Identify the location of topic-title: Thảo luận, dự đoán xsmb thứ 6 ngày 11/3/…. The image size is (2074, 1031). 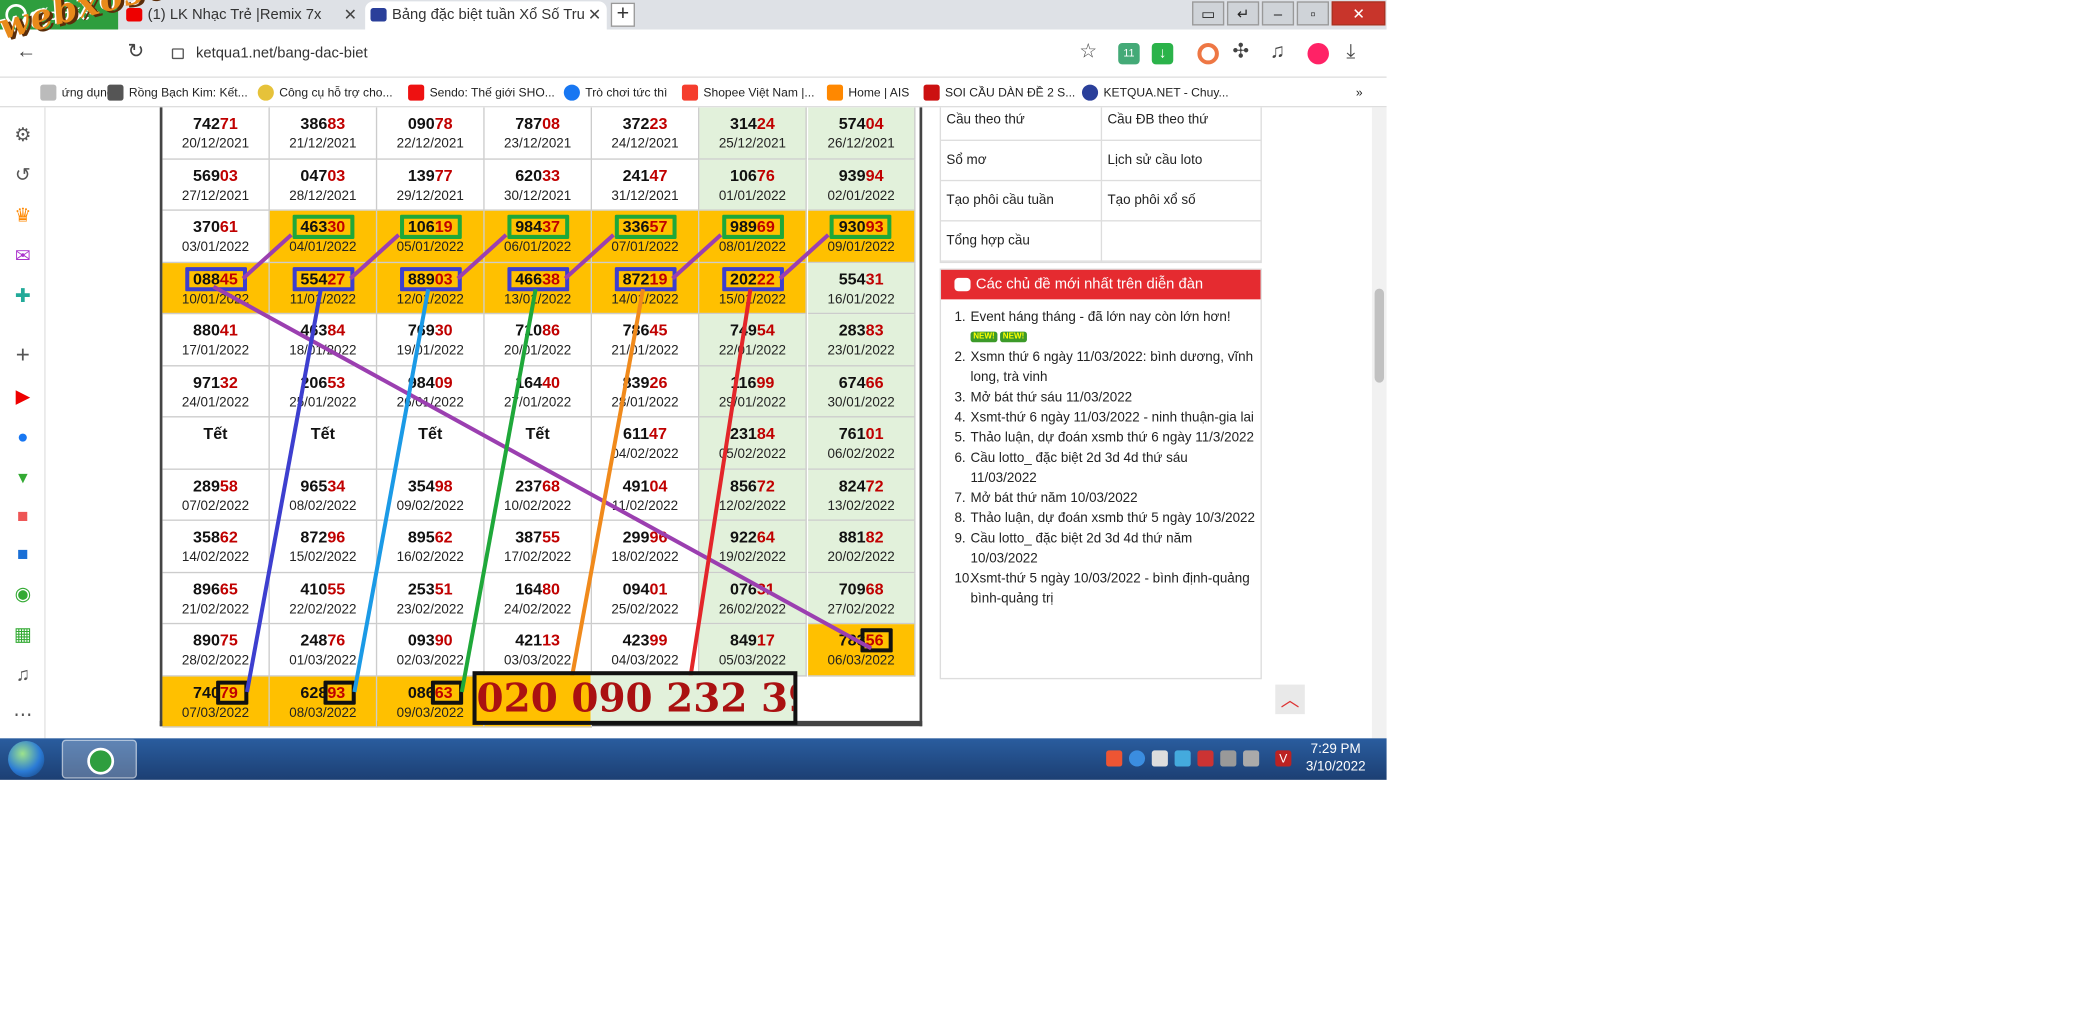
(1112, 438).